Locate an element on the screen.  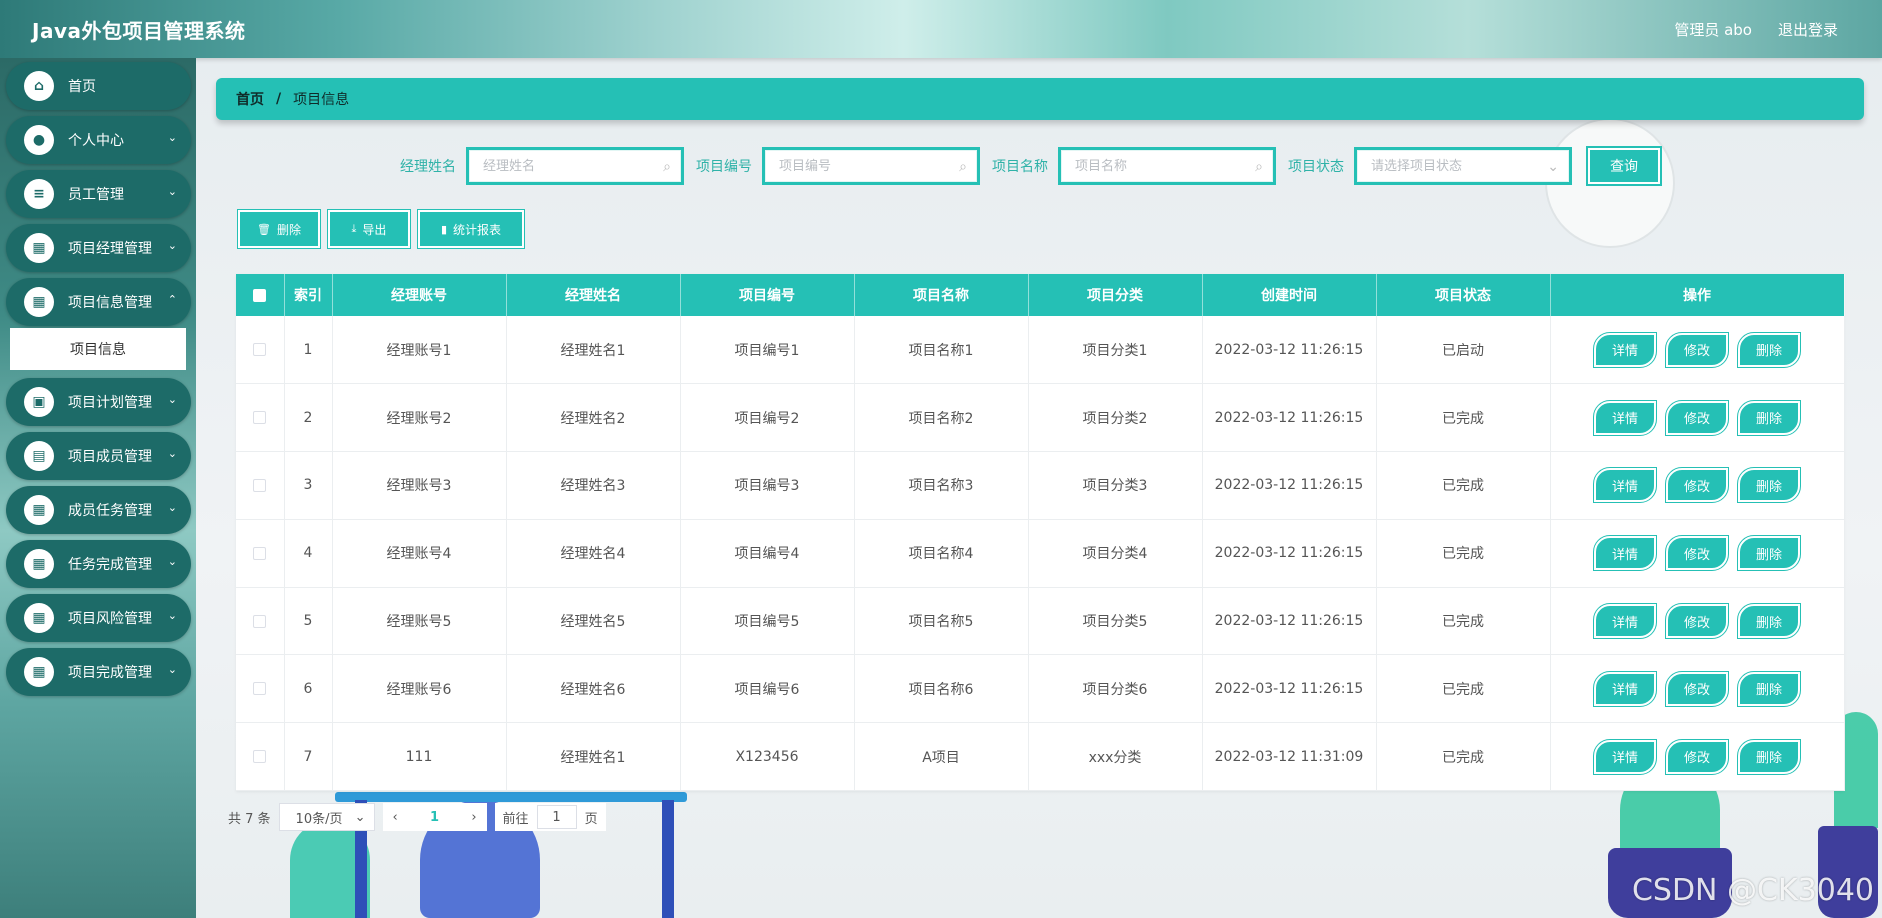
cell-code: 项目编号1 is located at coordinates (767, 350).